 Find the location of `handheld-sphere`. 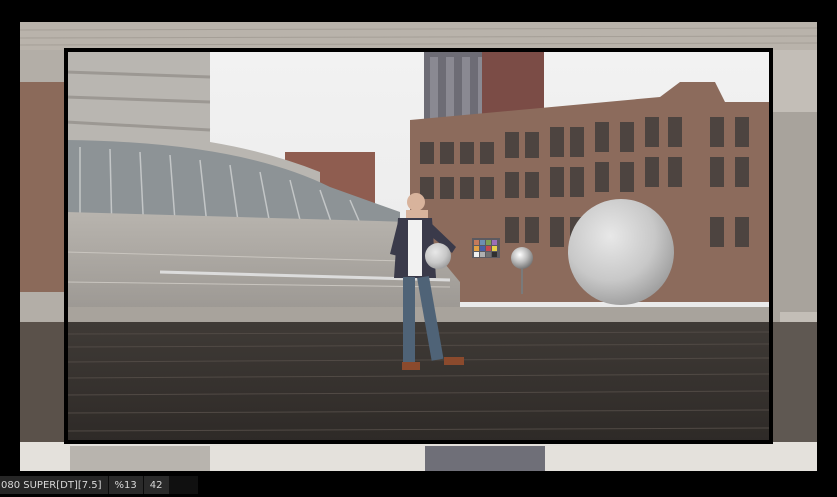

handheld-sphere is located at coordinates (438, 256).